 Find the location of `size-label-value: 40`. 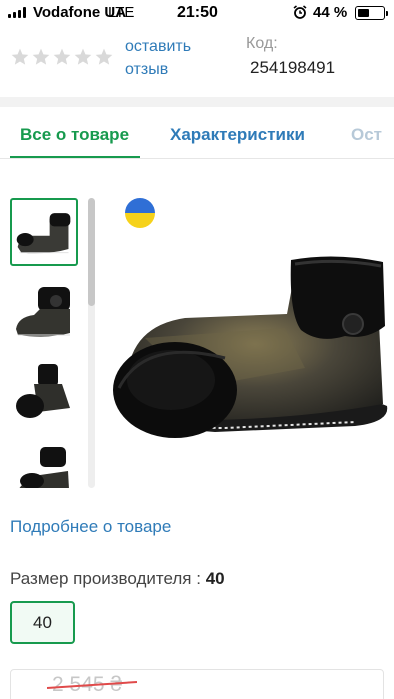

size-label-value: 40 is located at coordinates (215, 578).